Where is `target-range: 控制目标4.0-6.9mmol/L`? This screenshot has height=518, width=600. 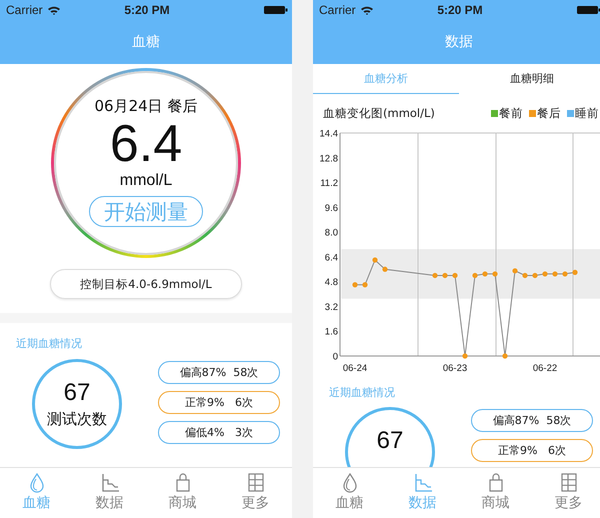
target-range: 控制目标4.0-6.9mmol/L is located at coordinates (146, 284).